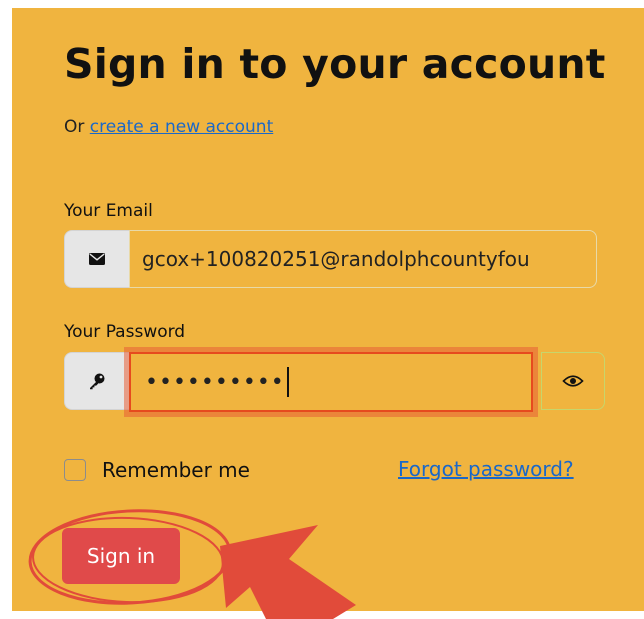  What do you see at coordinates (486, 469) in the screenshot?
I see `forgot-password-link: Forgot password?` at bounding box center [486, 469].